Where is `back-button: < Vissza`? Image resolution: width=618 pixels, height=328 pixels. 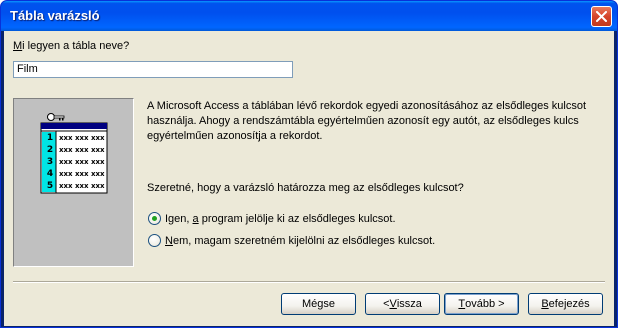
back-button: < Vissza is located at coordinates (402, 304).